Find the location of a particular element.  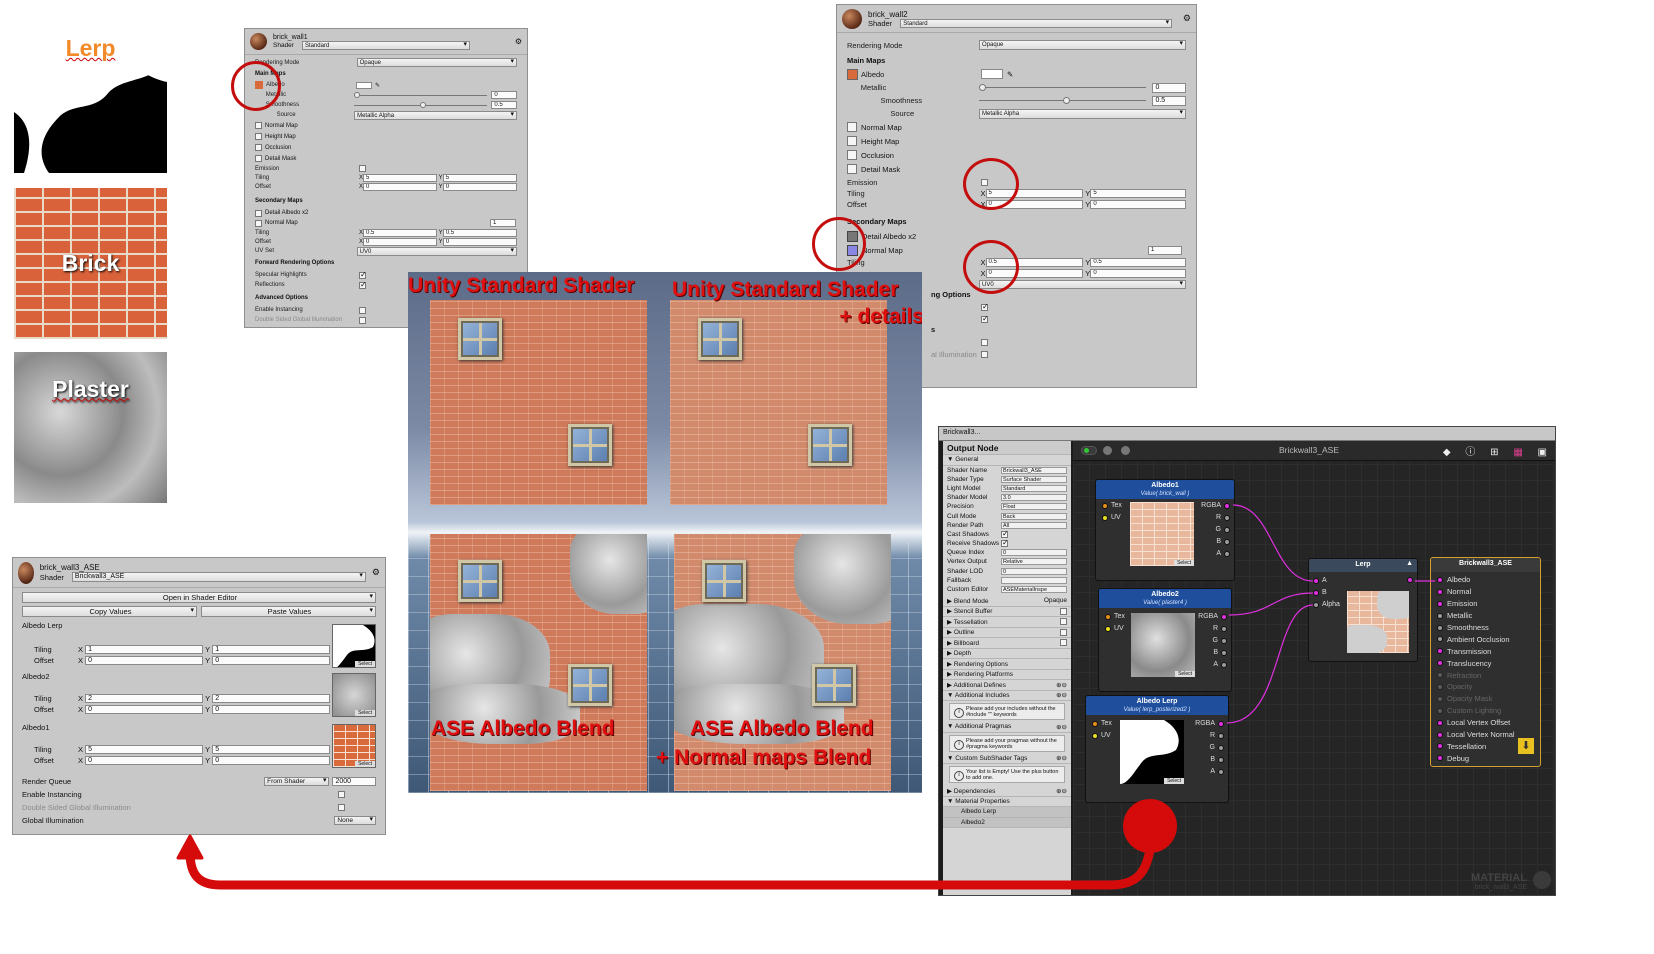

flow-arrow is located at coordinates (676, 844).